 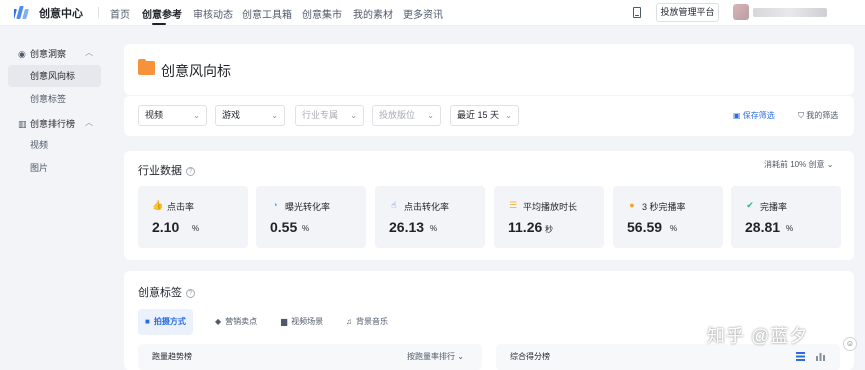 What do you see at coordinates (165, 322) in the screenshot?
I see `tab-shooting-method: ■ 拍摄方式` at bounding box center [165, 322].